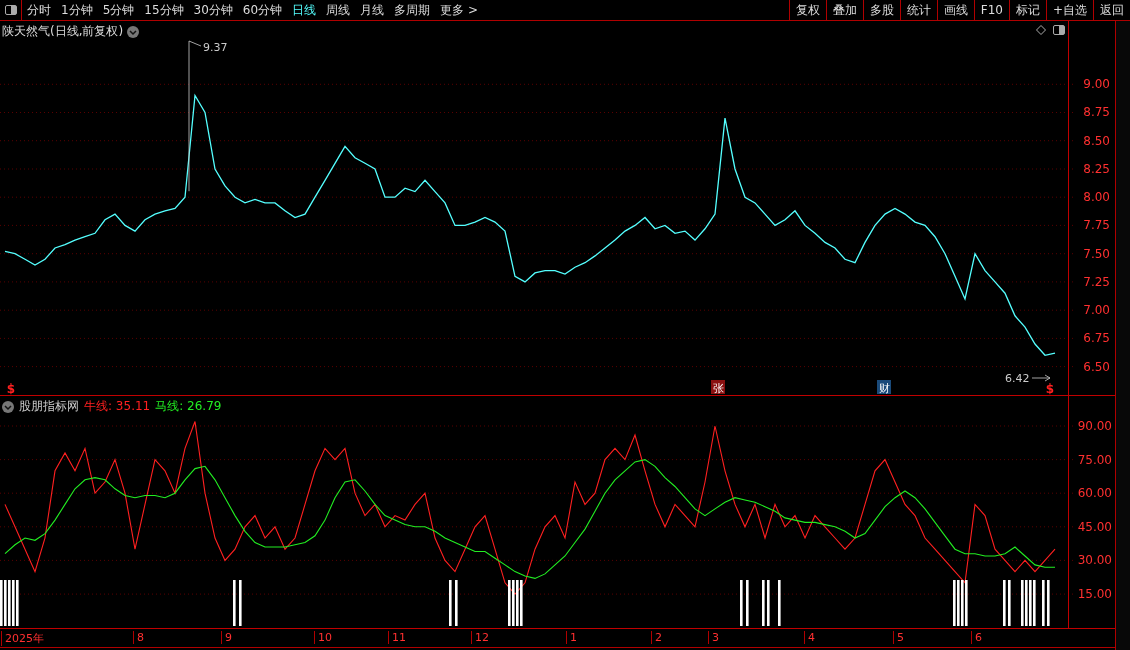  I want to click on period-tab: 周线, so click(338, 10).